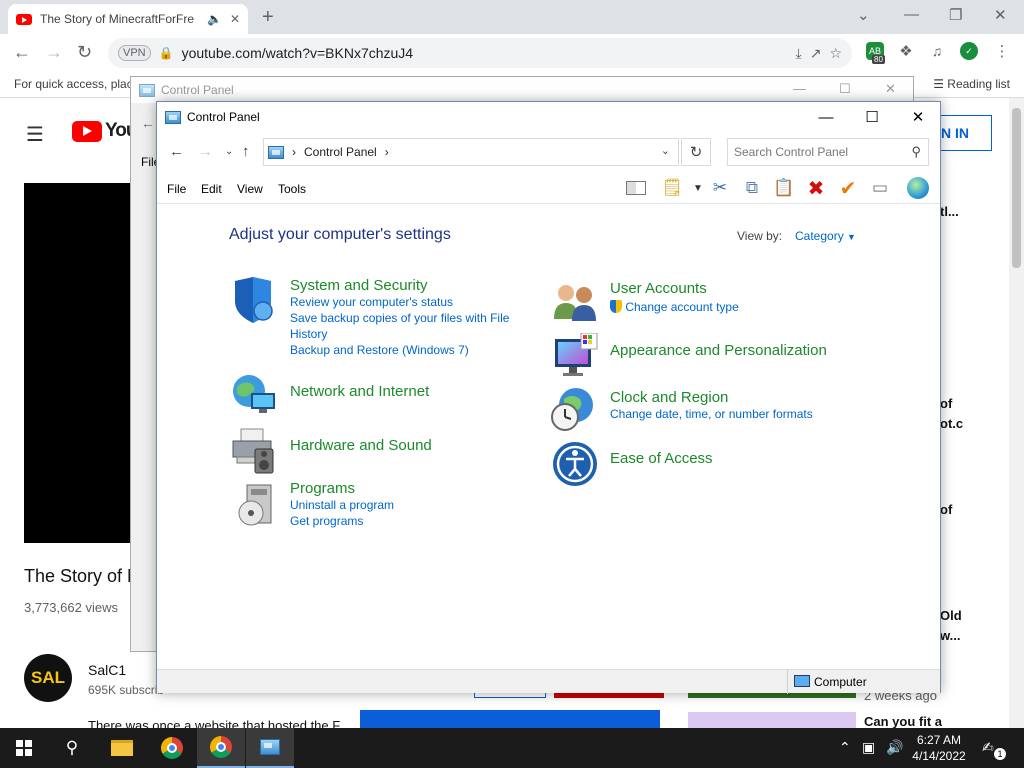 This screenshot has height=768, width=1024. I want to click on taskbar-clock: 6:27 AM 4/14/2022, so click(939, 748).